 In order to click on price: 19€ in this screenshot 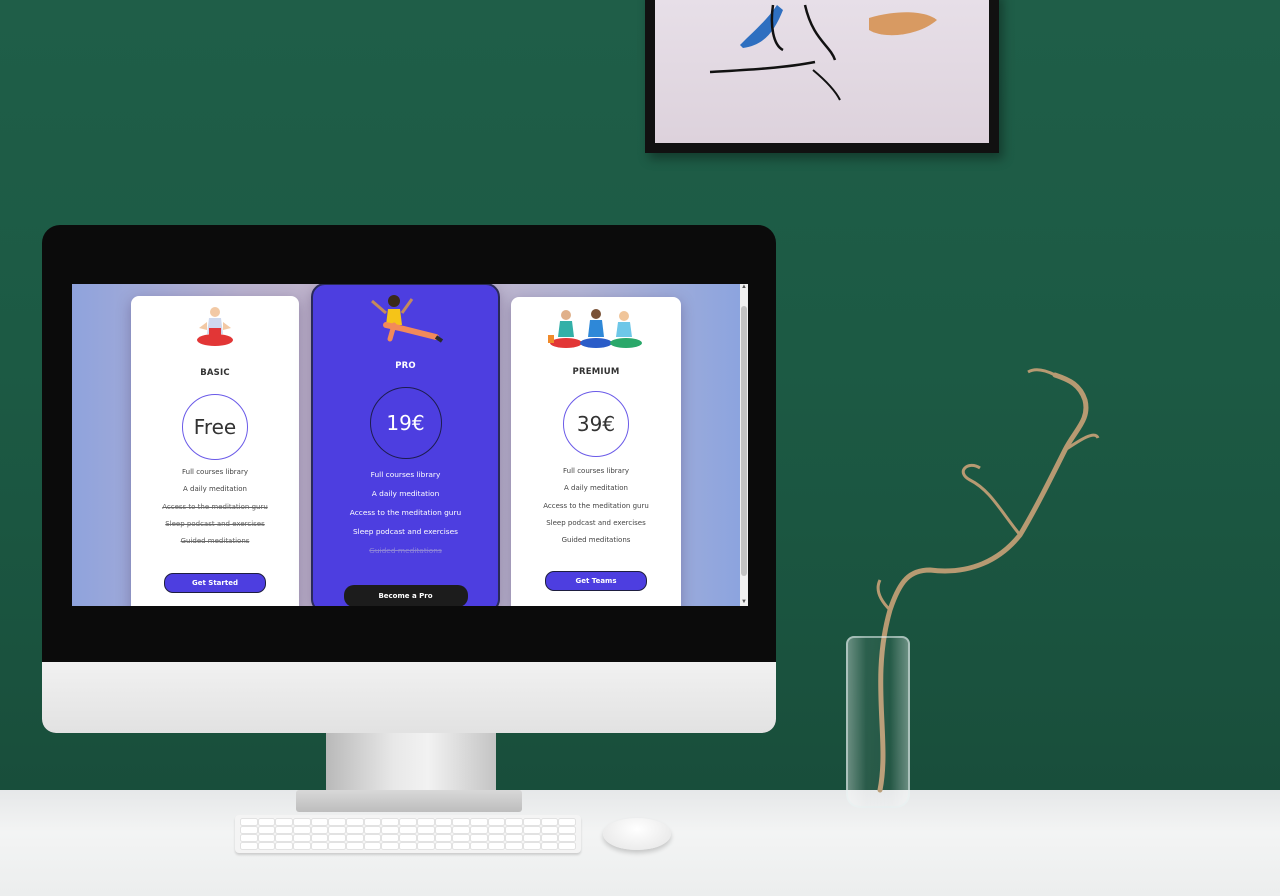, I will do `click(405, 423)`.